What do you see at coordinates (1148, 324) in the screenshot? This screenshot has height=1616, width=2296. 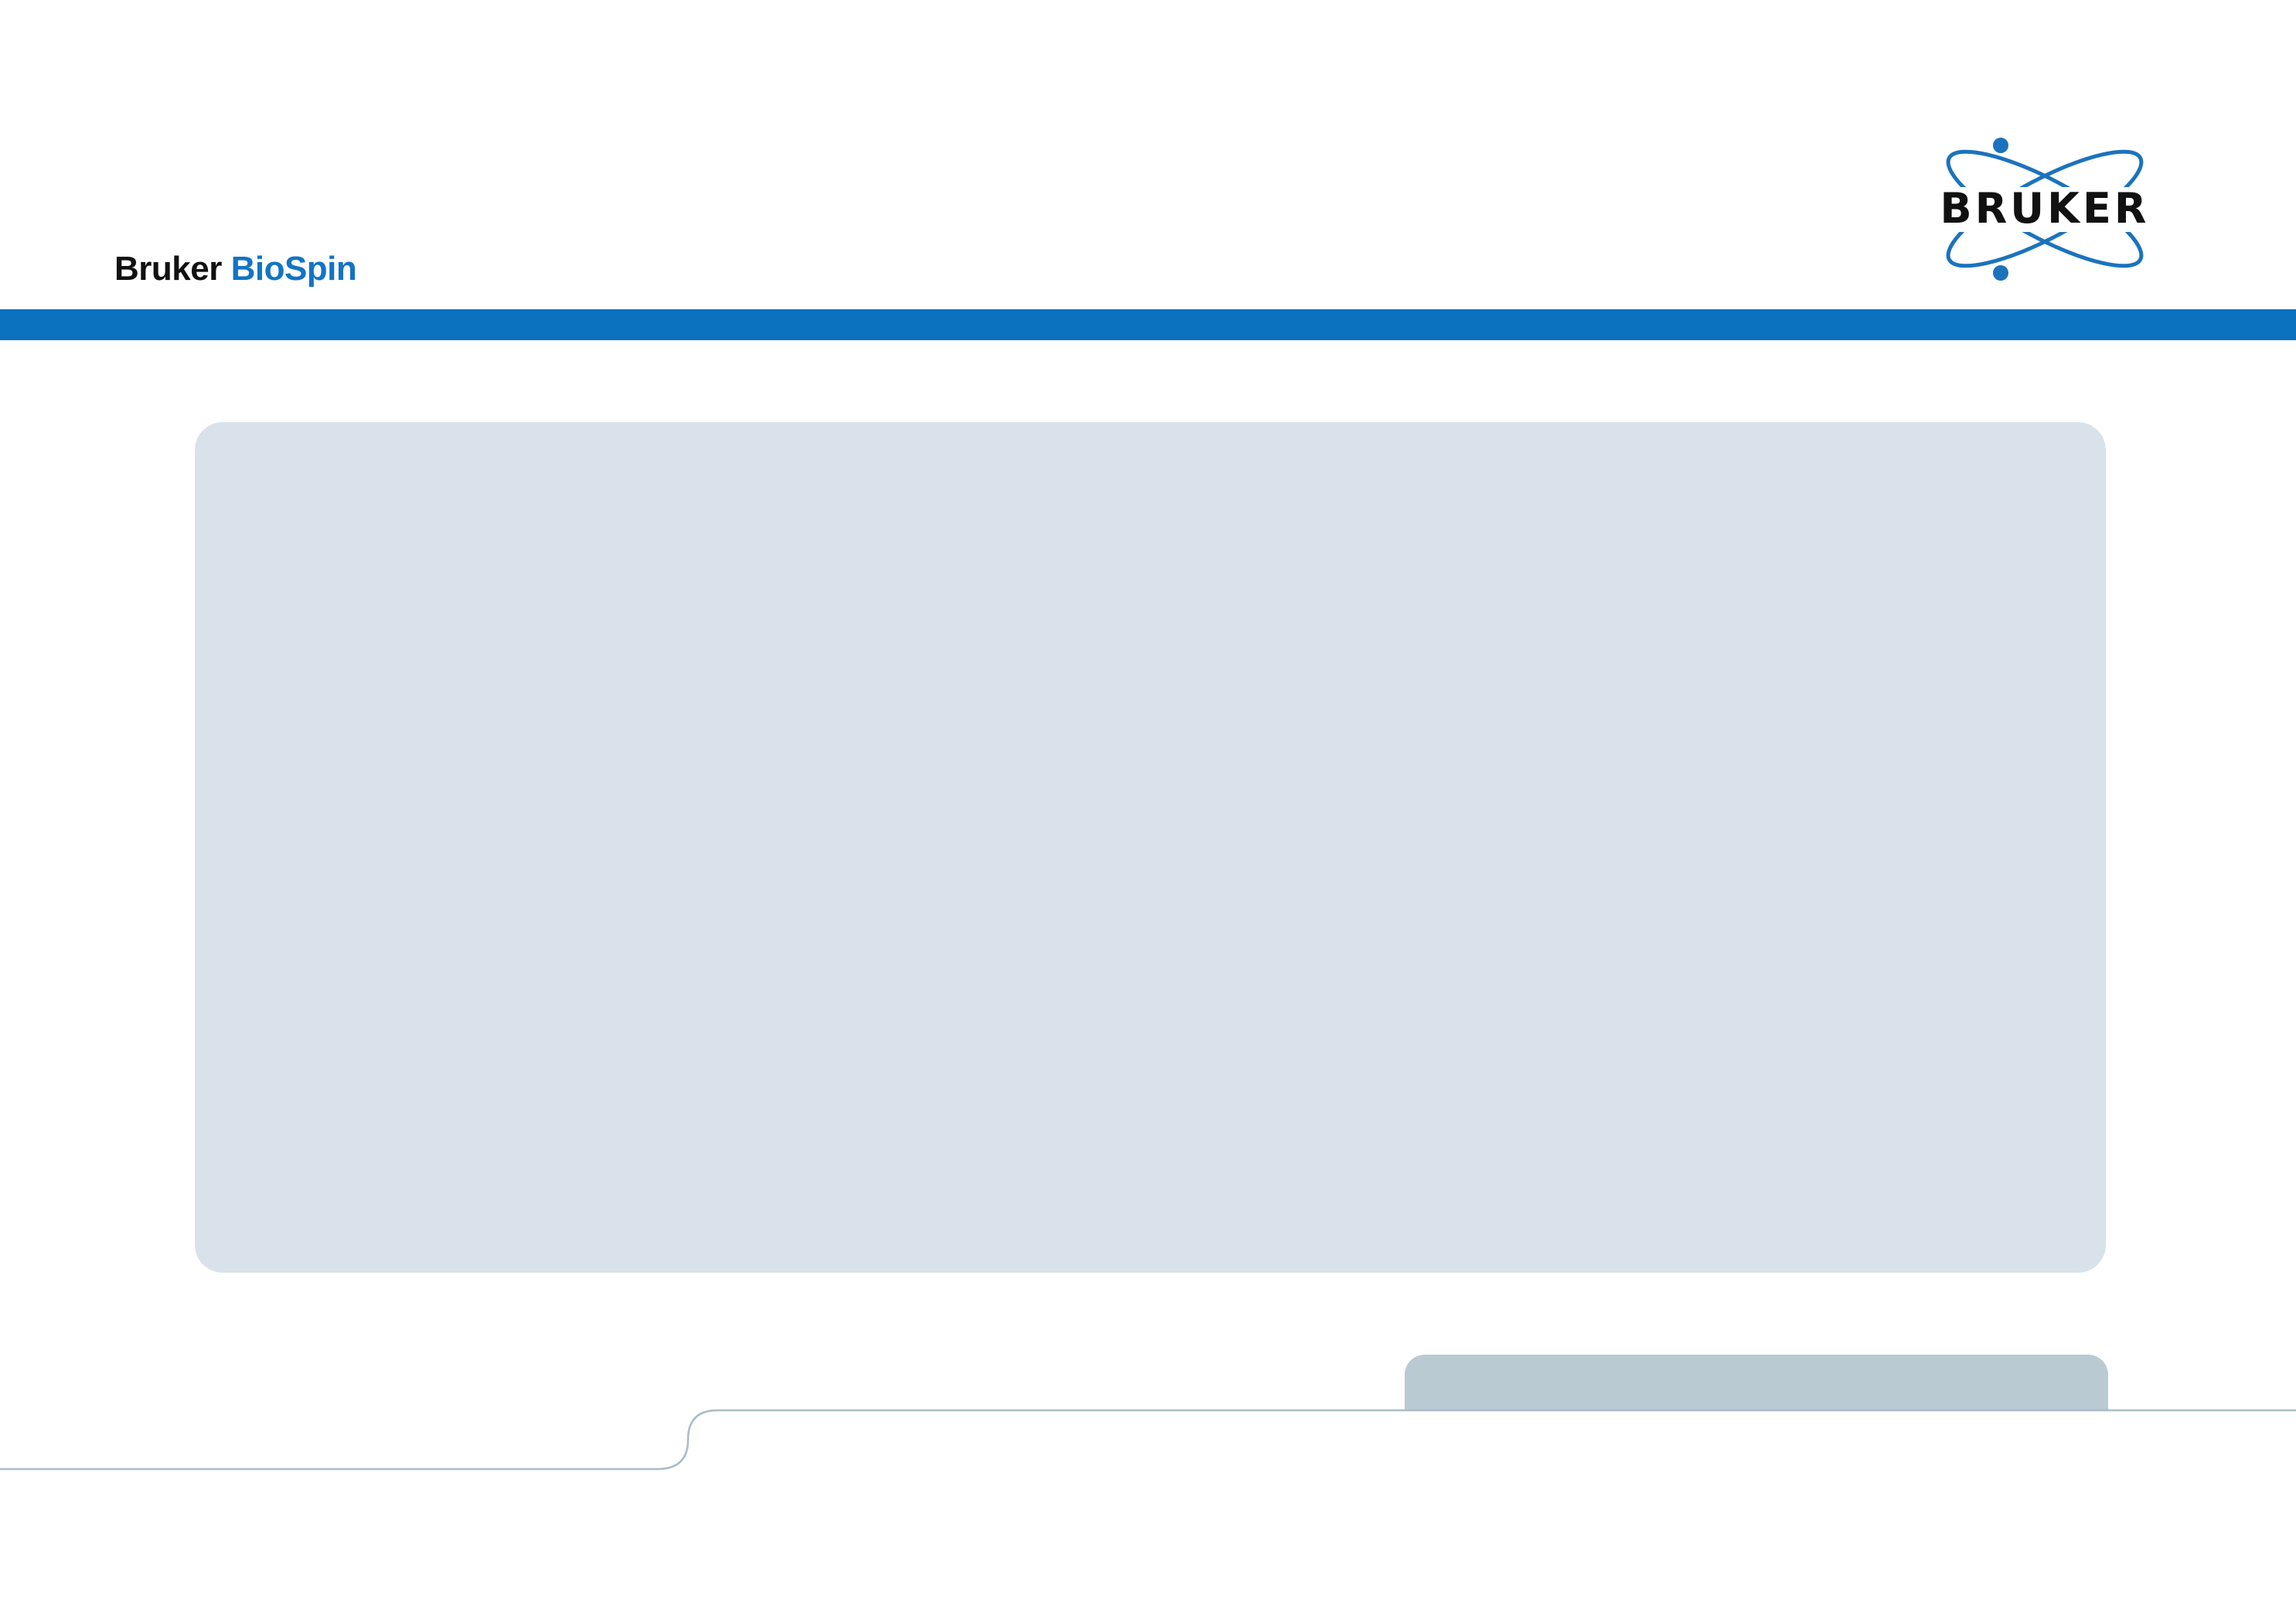 I see `header-bar` at bounding box center [1148, 324].